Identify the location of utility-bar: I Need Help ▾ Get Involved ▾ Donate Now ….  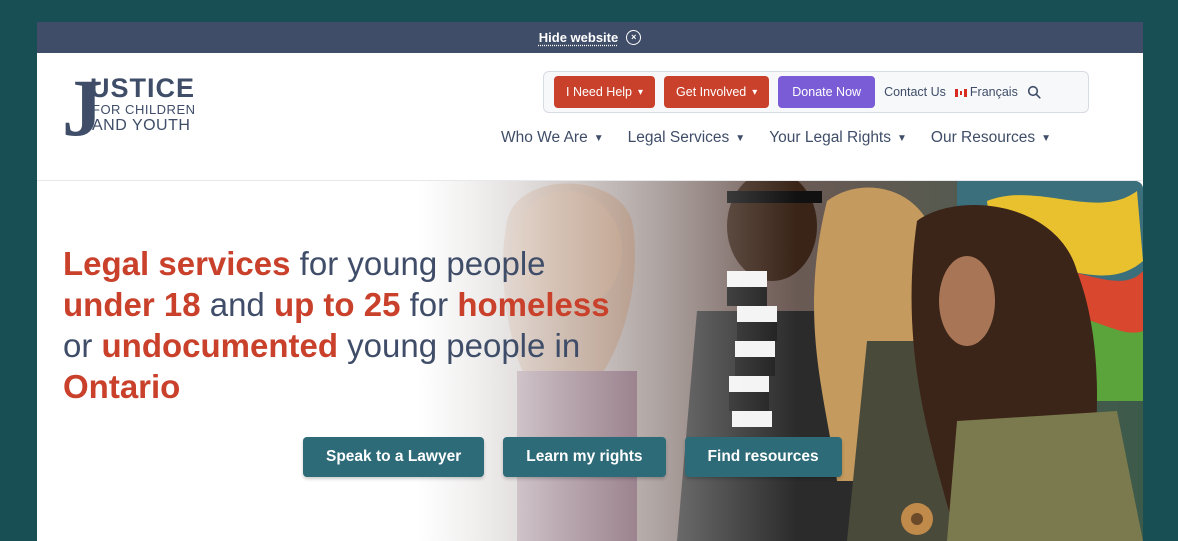
(816, 92).